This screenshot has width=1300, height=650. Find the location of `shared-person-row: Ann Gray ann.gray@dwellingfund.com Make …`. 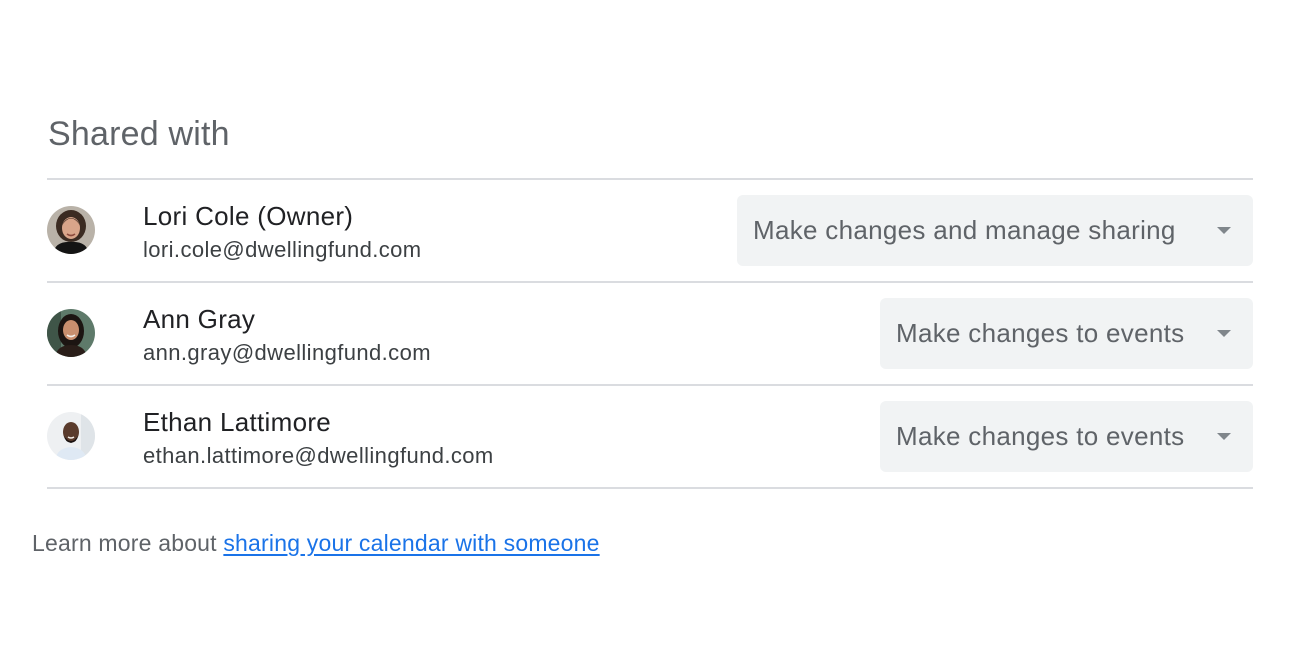

shared-person-row: Ann Gray ann.gray@dwellingfund.com Make … is located at coordinates (650, 334).